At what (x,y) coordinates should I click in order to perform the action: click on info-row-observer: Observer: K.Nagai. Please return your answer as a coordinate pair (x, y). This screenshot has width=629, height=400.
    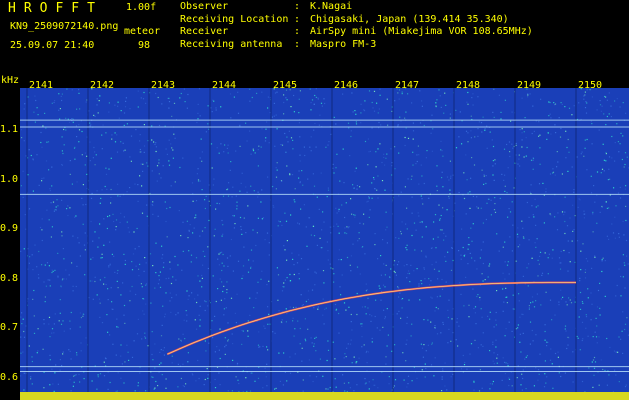
    Looking at the image, I should click on (266, 6).